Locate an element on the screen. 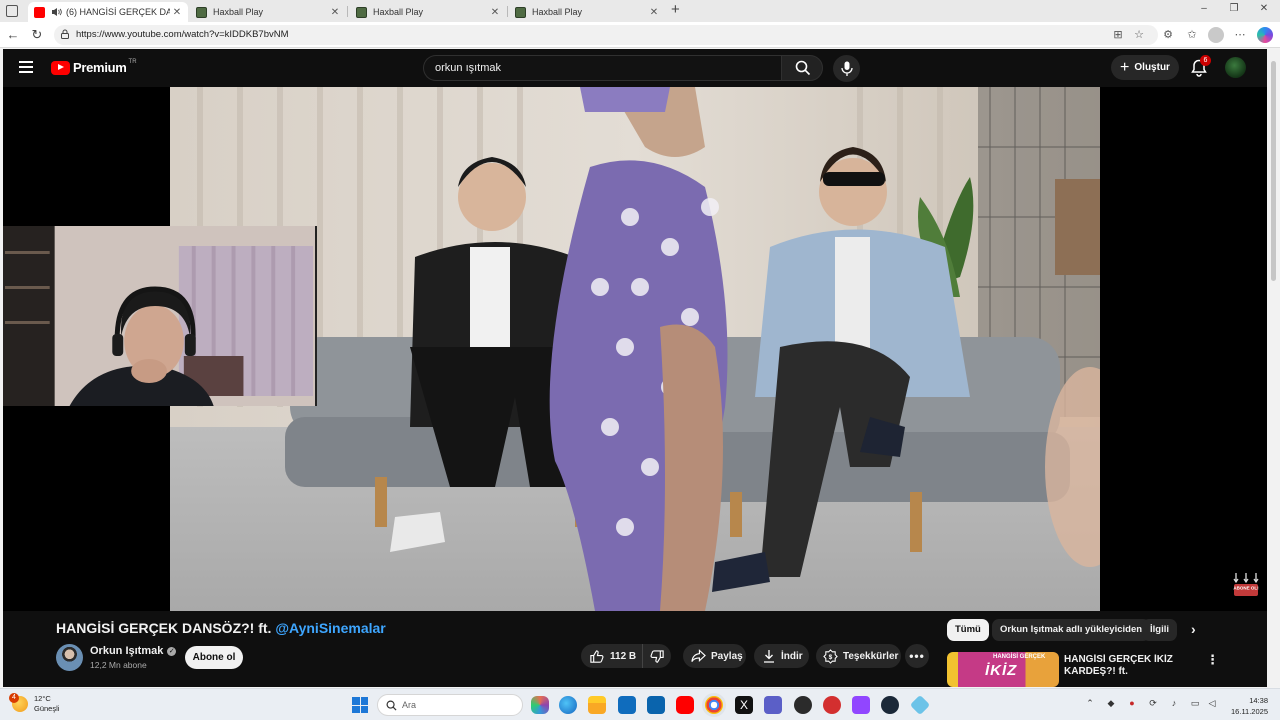 Image resolution: width=1280 pixels, height=720 pixels. new-tab-button: + is located at coordinates (675, 9).